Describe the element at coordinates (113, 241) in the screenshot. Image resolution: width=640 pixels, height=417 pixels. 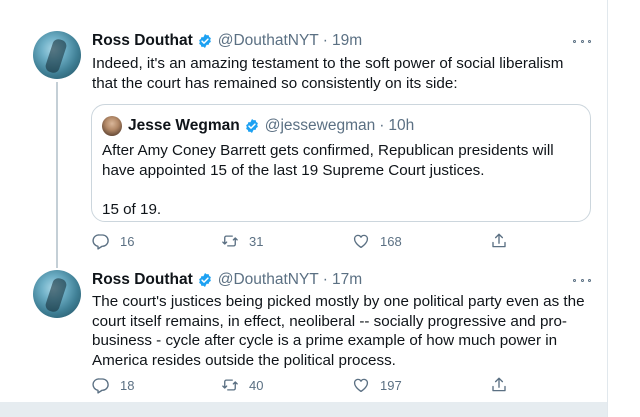
I see `reply-button: 16` at that location.